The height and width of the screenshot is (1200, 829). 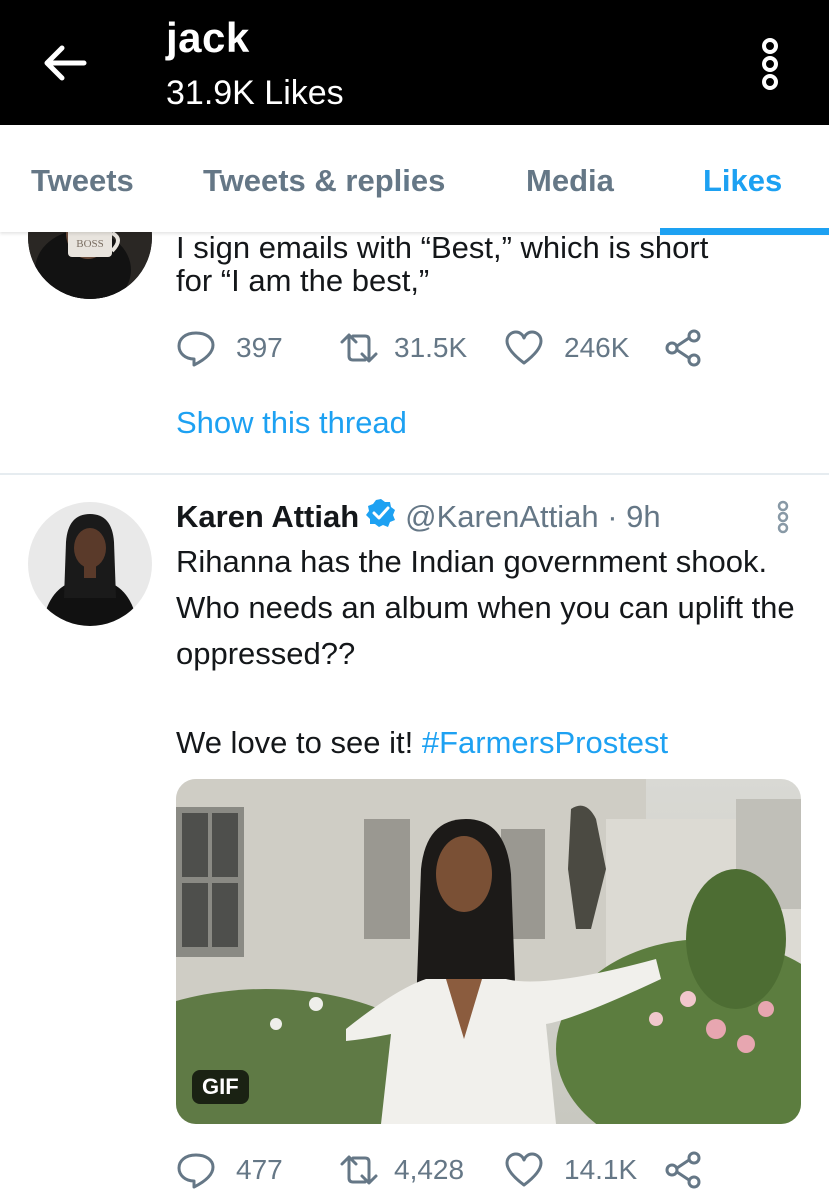 I want to click on verified-badge-icon, so click(x=381, y=517).